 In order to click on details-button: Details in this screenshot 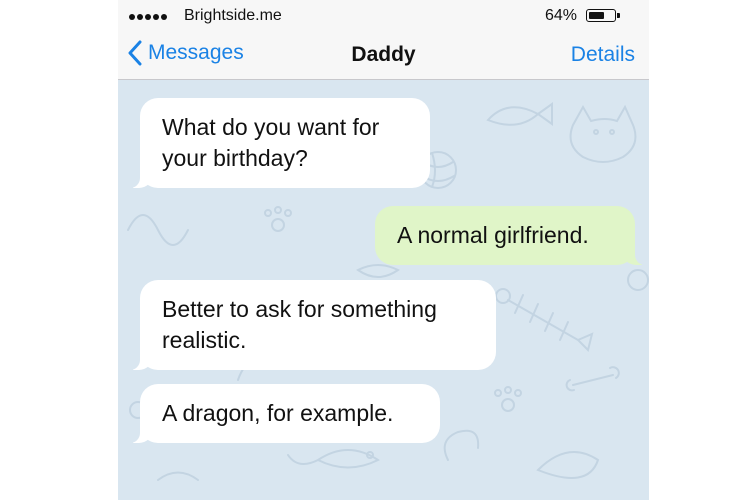, I will do `click(603, 55)`.